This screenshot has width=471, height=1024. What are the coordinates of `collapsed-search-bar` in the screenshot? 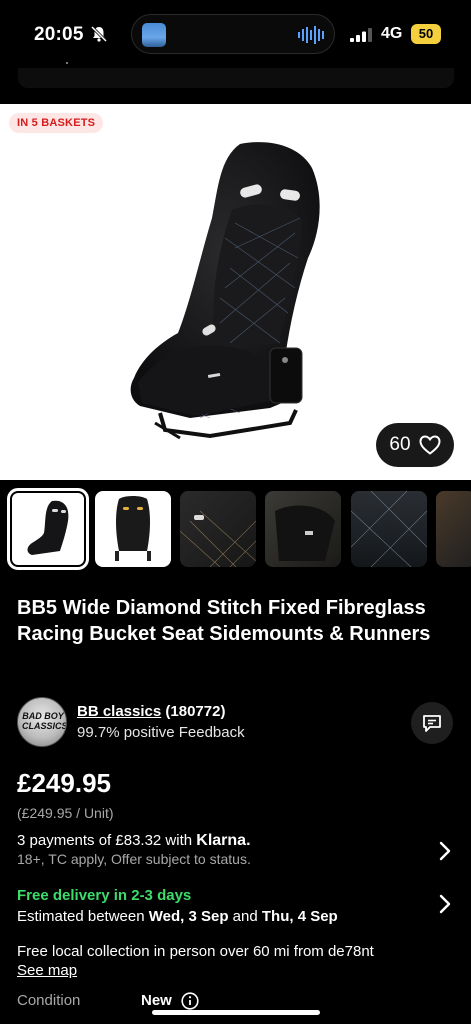 It's located at (236, 78).